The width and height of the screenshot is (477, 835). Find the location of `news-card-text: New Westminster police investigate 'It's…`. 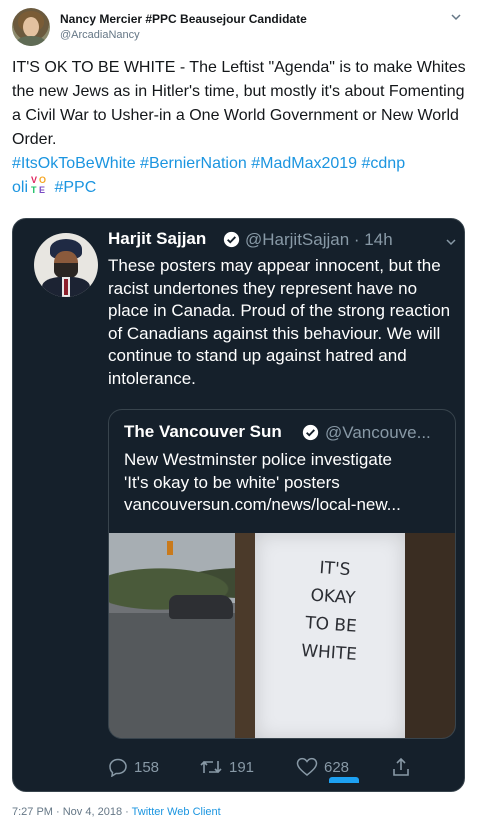

news-card-text: New Westminster police investigate 'It's… is located at coordinates (286, 483).